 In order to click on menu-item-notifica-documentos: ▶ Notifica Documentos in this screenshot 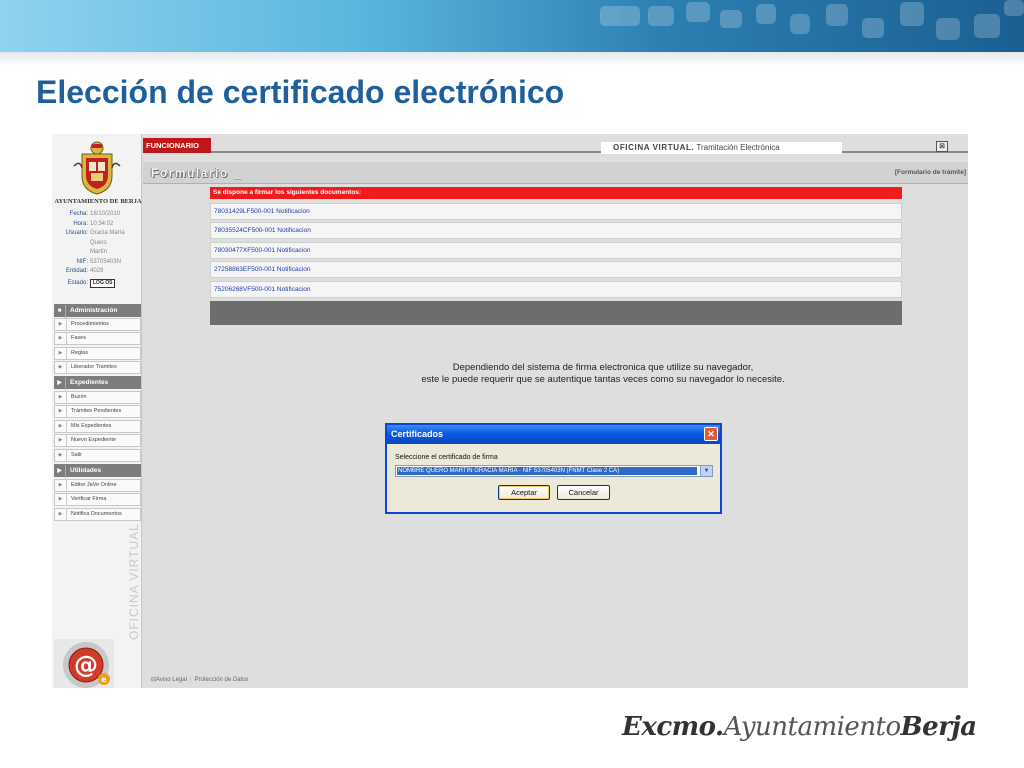, I will do `click(97, 514)`.